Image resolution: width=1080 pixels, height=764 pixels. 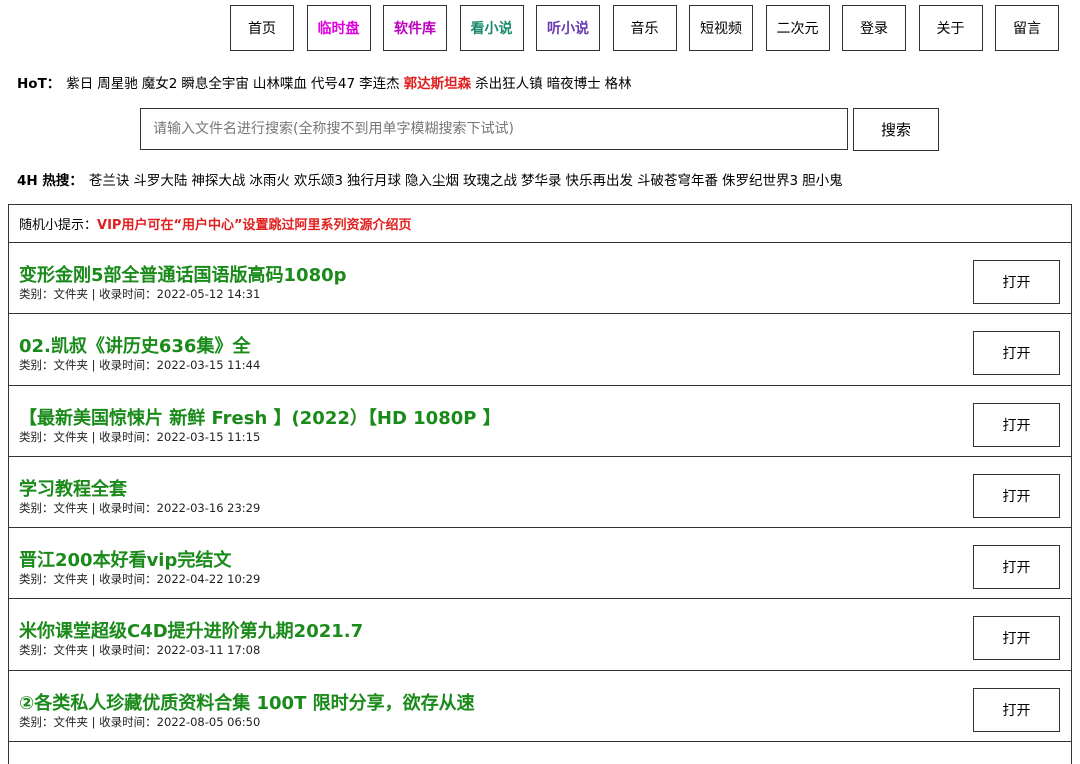 I want to click on nav-button: 关于, so click(x=950, y=28).